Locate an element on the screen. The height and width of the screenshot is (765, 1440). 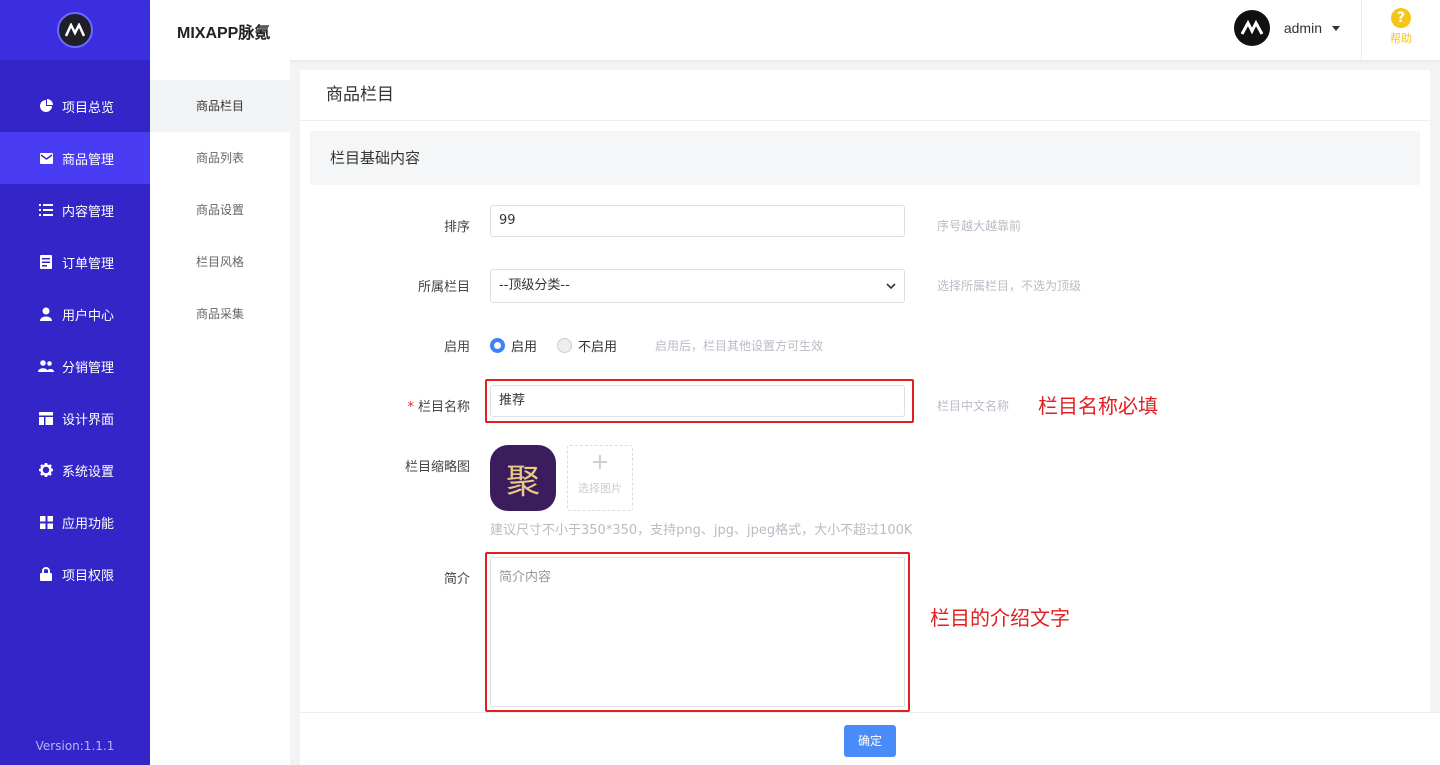
sidebar-item-apps: 应用功能 is located at coordinates (75, 522).